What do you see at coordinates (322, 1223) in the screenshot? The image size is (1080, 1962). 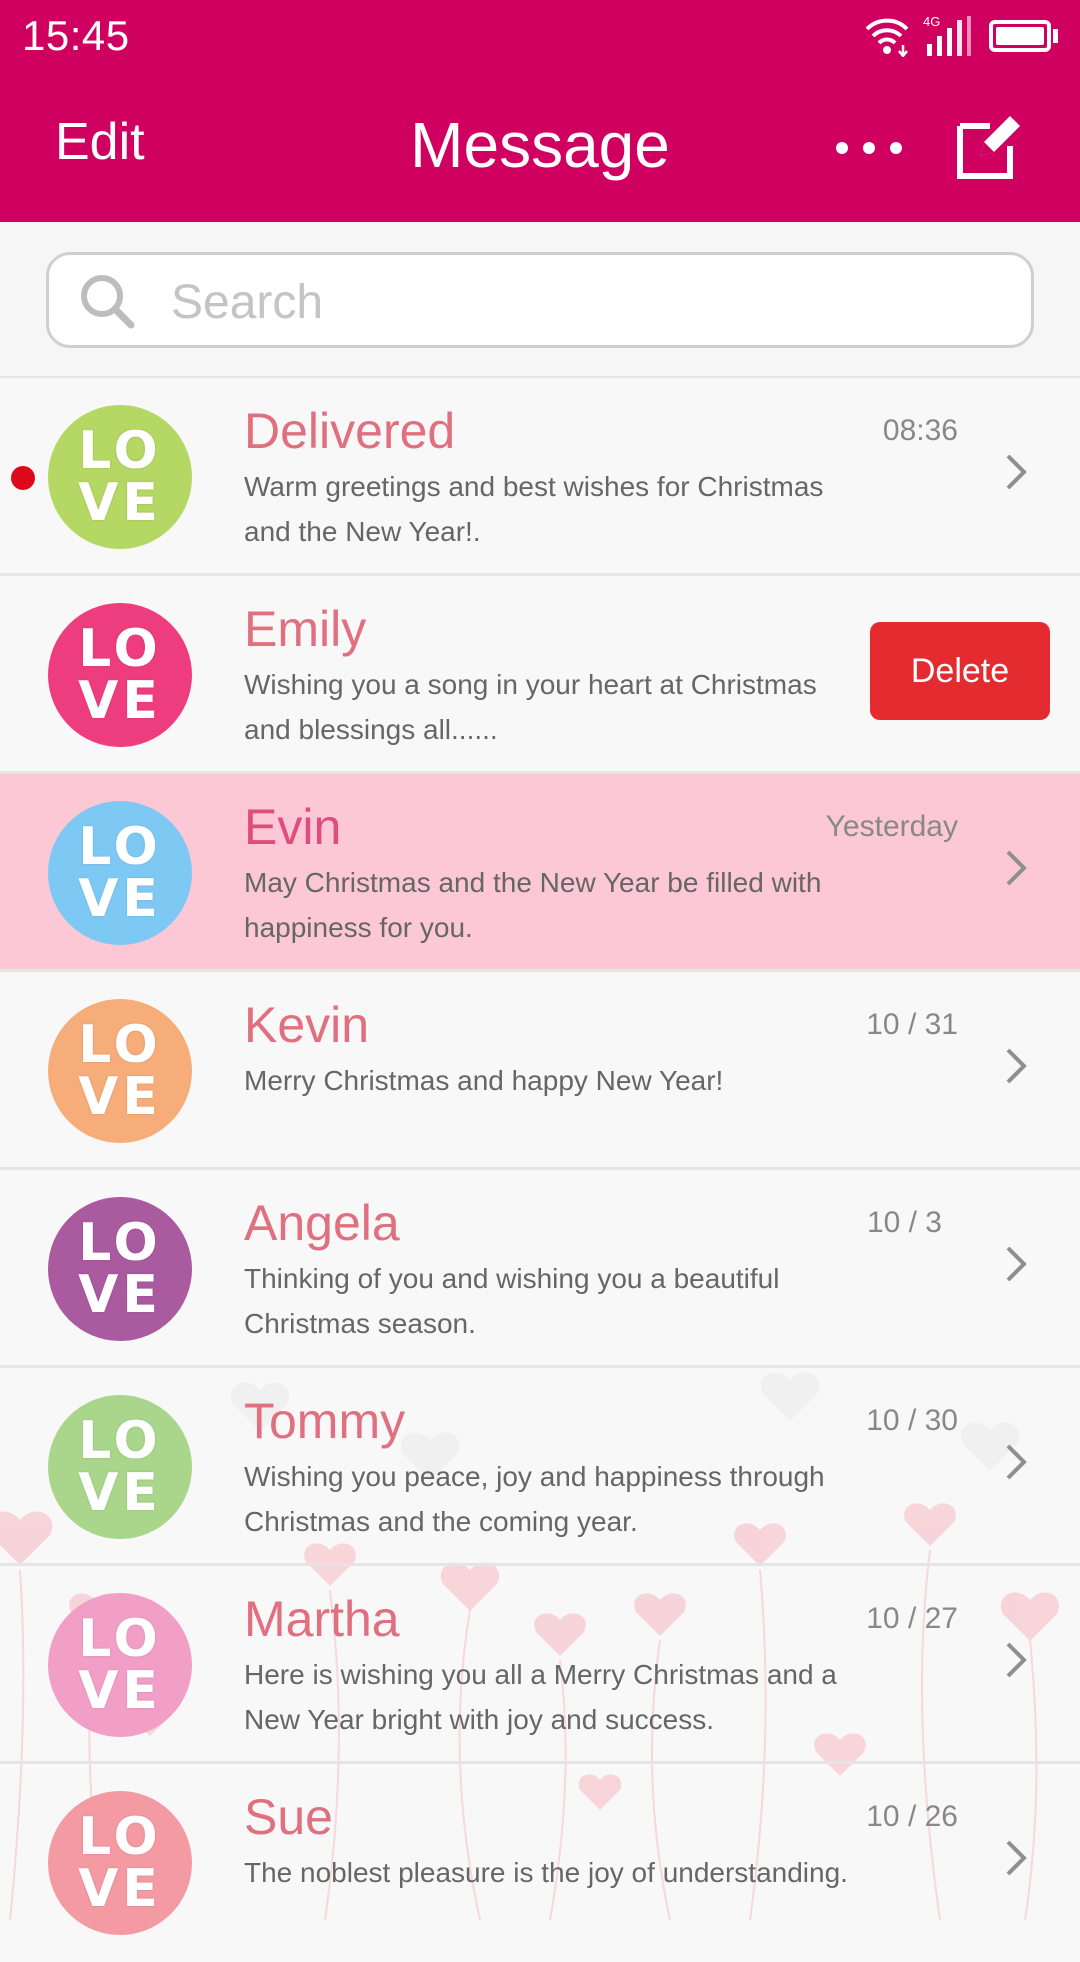 I see `contact-name: Angela` at bounding box center [322, 1223].